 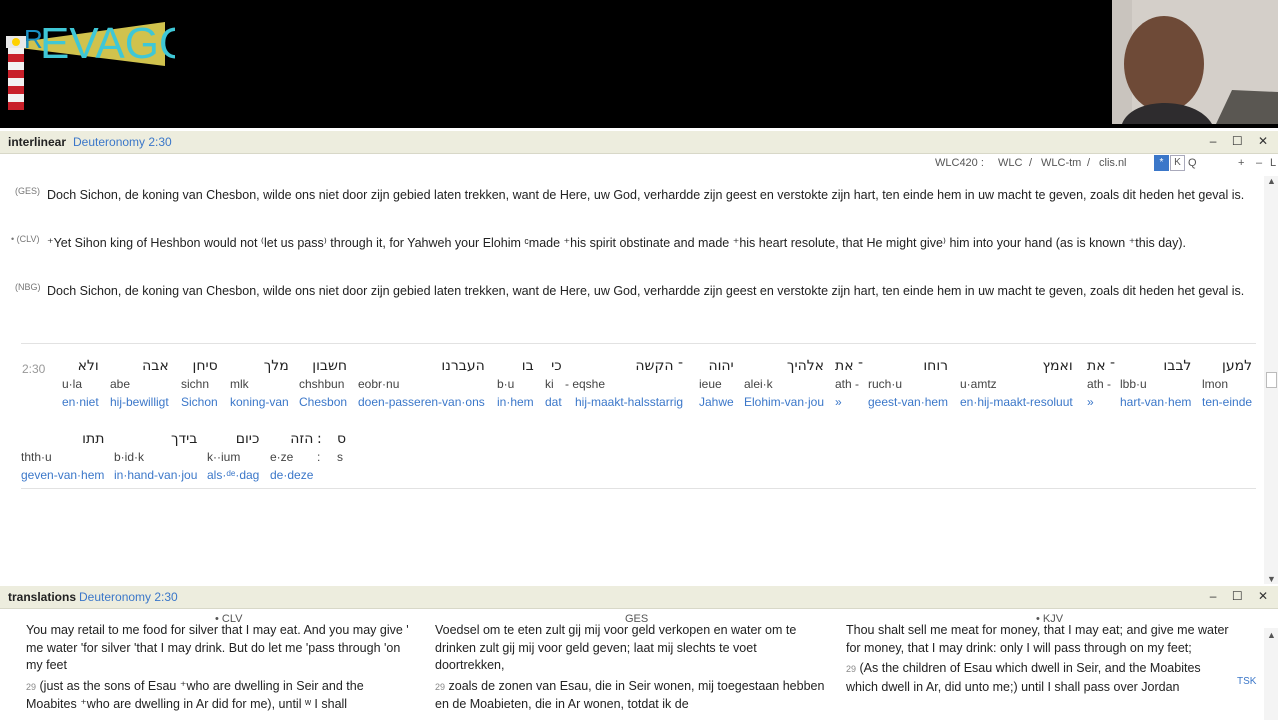 I want to click on word: חשבון chshbun Chesbon, so click(x=323, y=384).